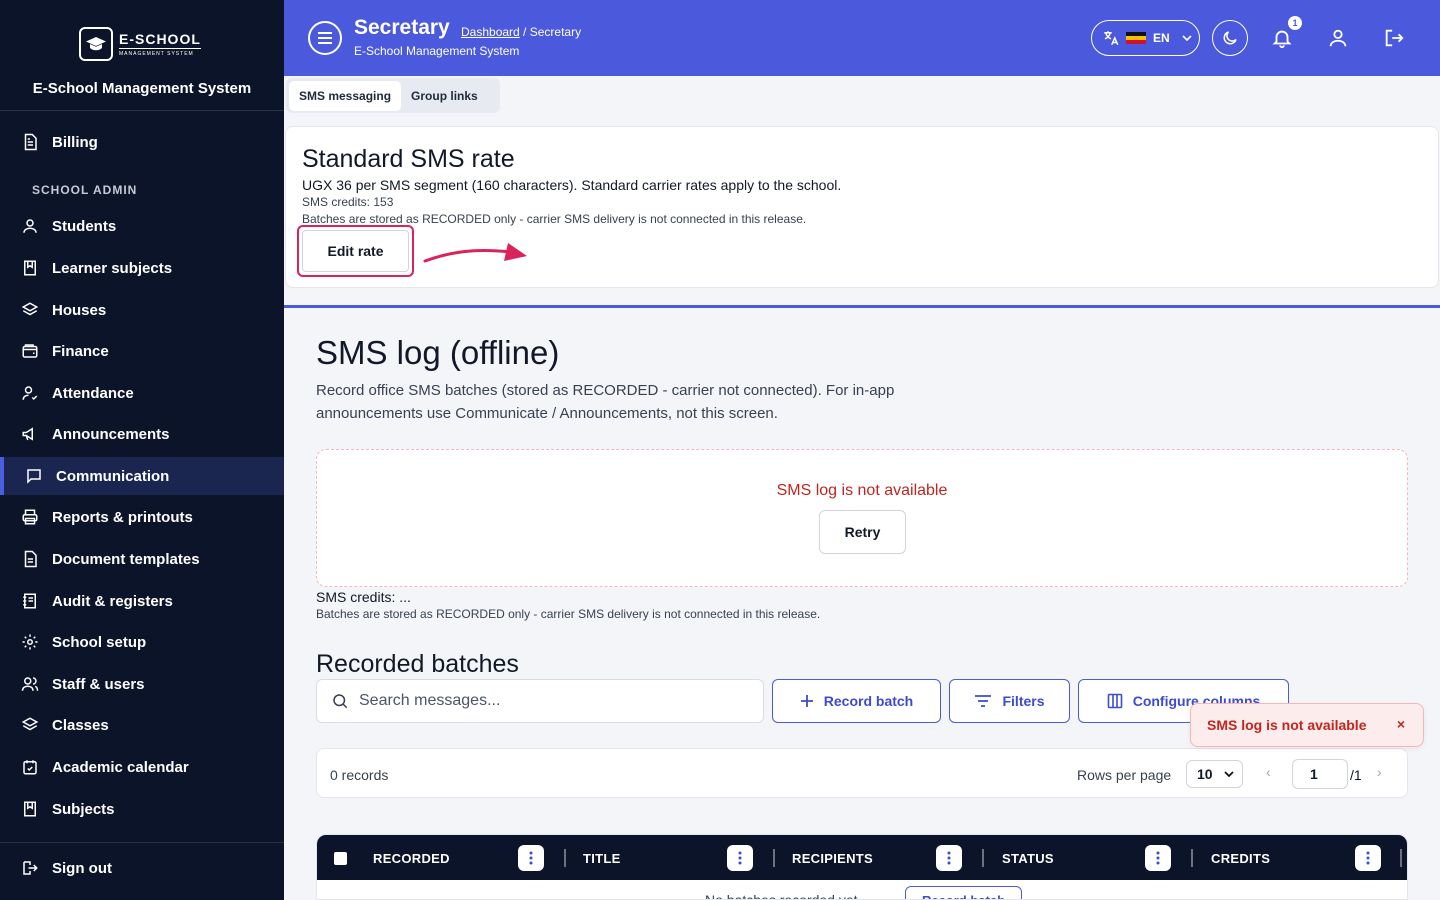 Image resolution: width=1440 pixels, height=900 pixels. I want to click on close-icon: ×, so click(1401, 724).